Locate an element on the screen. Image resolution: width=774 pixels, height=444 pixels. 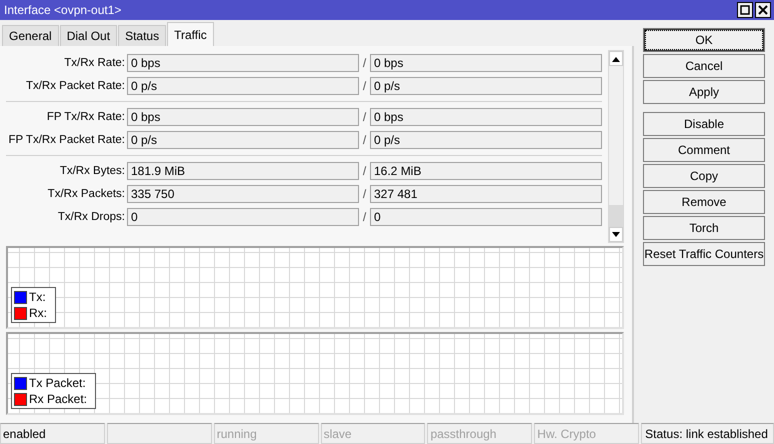
status-cell: enabled is located at coordinates (52, 433).